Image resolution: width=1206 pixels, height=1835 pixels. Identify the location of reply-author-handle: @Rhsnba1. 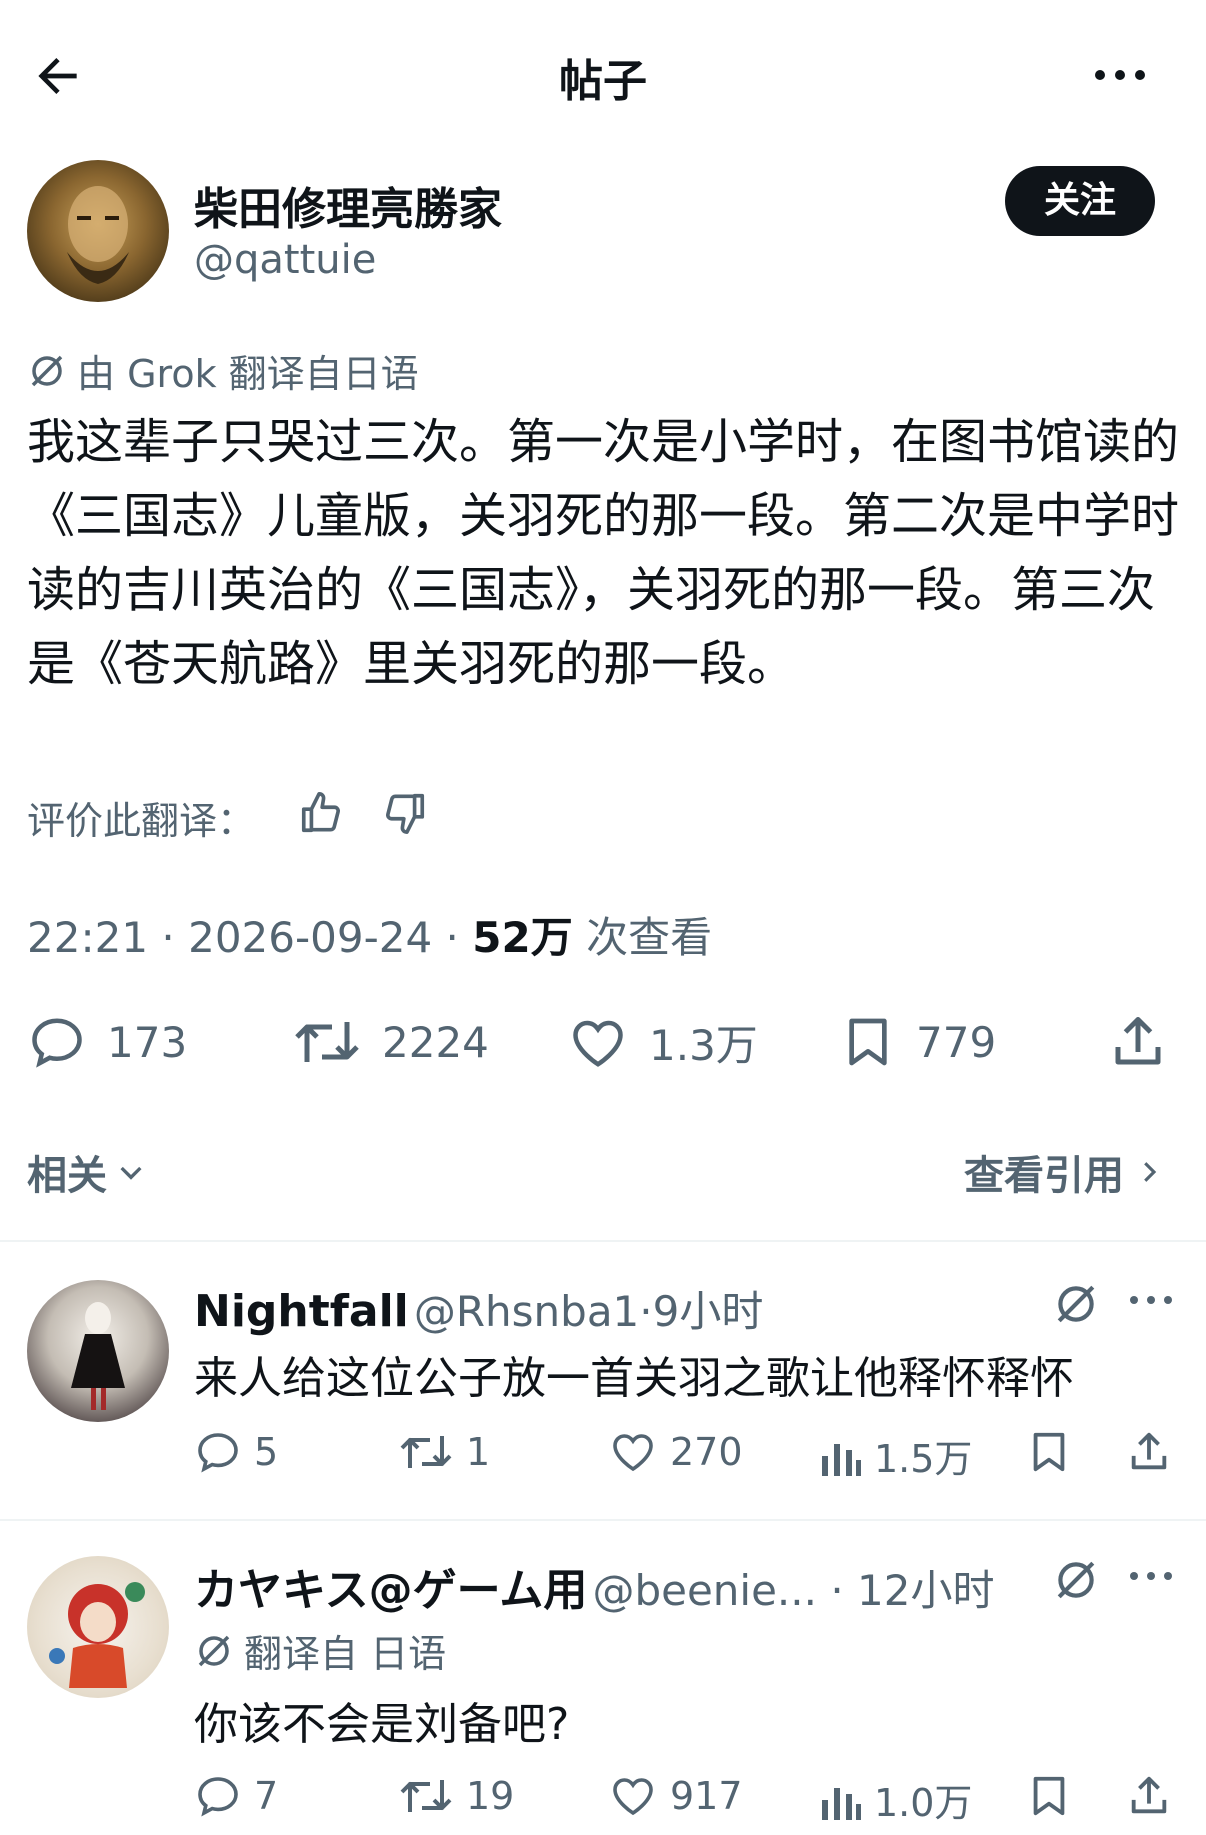
(526, 1311).